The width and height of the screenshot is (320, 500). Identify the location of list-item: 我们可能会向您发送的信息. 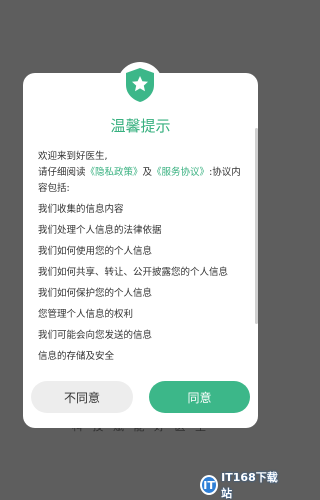
(95, 335).